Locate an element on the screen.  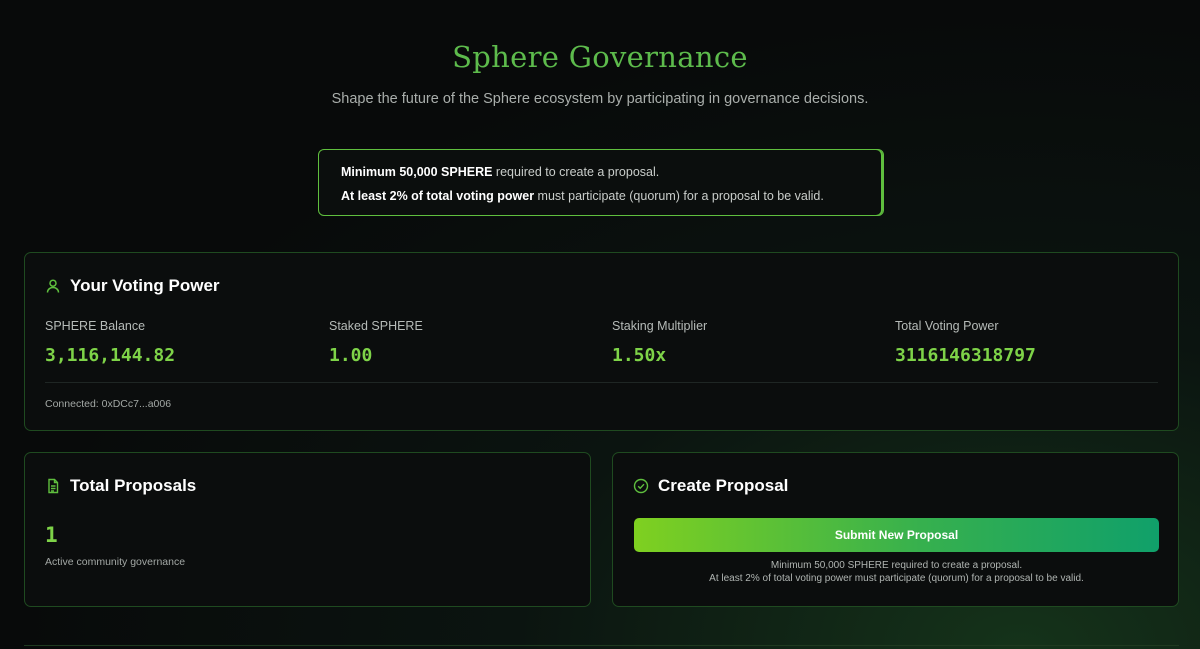
voting-power-header: Your Voting Power is located at coordinates (132, 286).